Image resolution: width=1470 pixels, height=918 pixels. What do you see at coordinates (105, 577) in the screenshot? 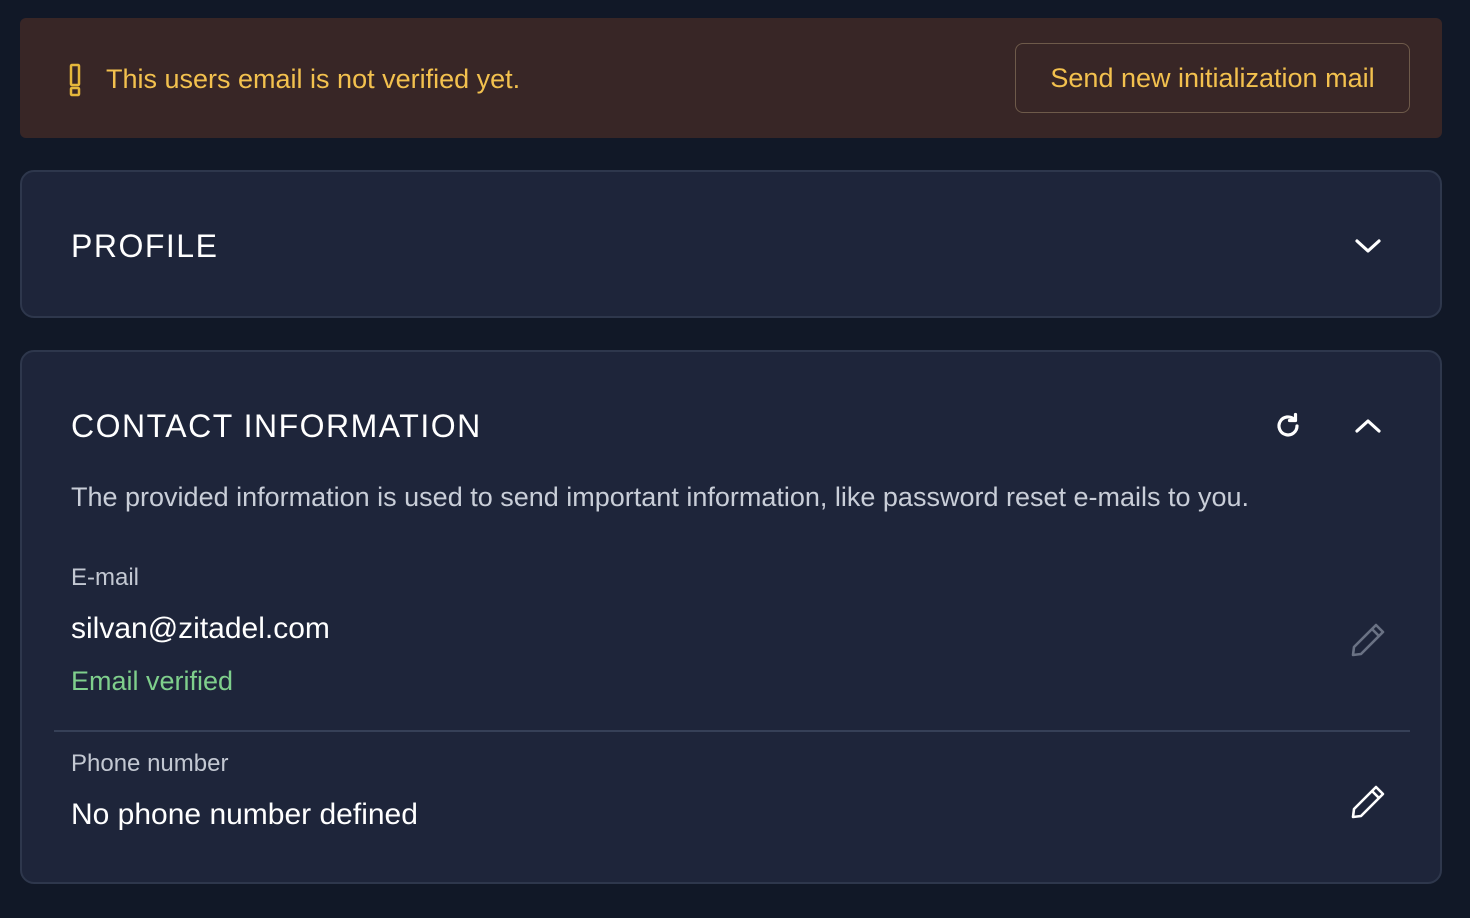
I see `email-label: E-mail` at bounding box center [105, 577].